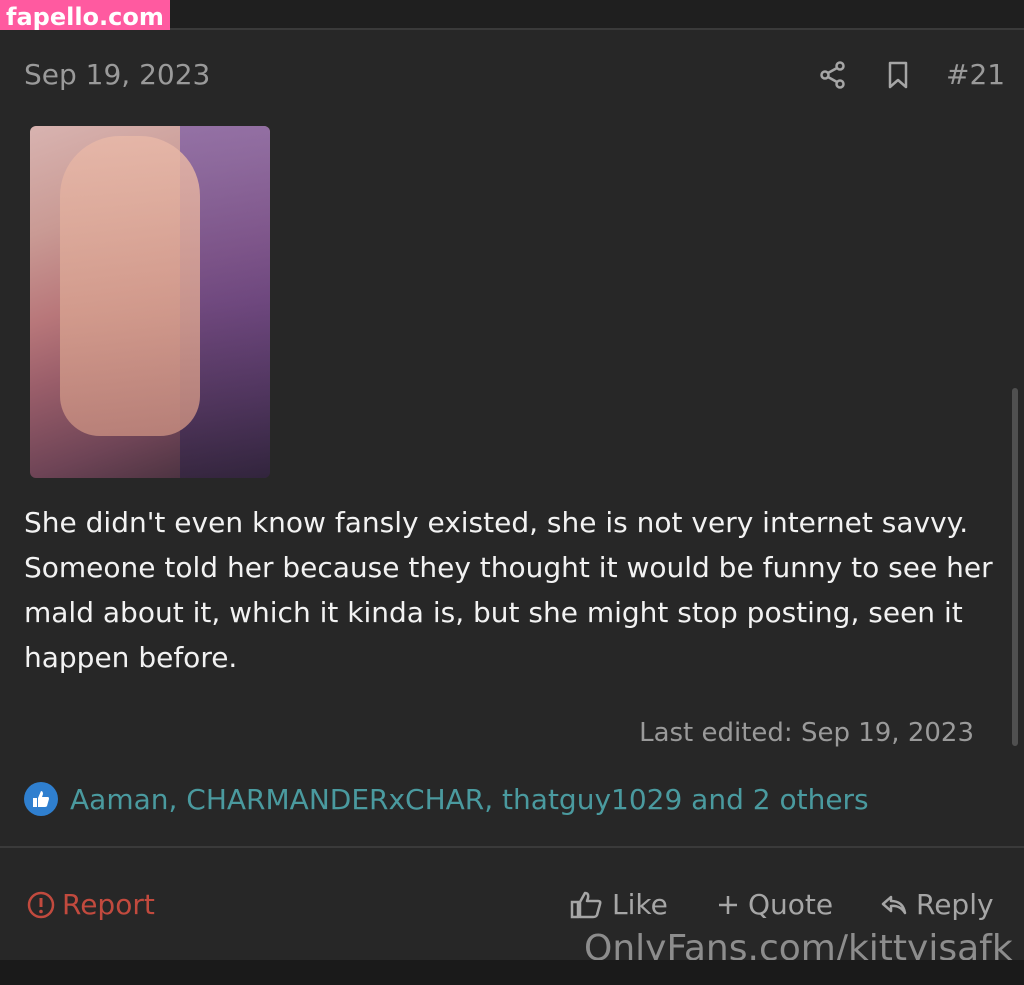 This screenshot has width=1024, height=985. I want to click on post-date: Sep 19, 2023, so click(117, 74).